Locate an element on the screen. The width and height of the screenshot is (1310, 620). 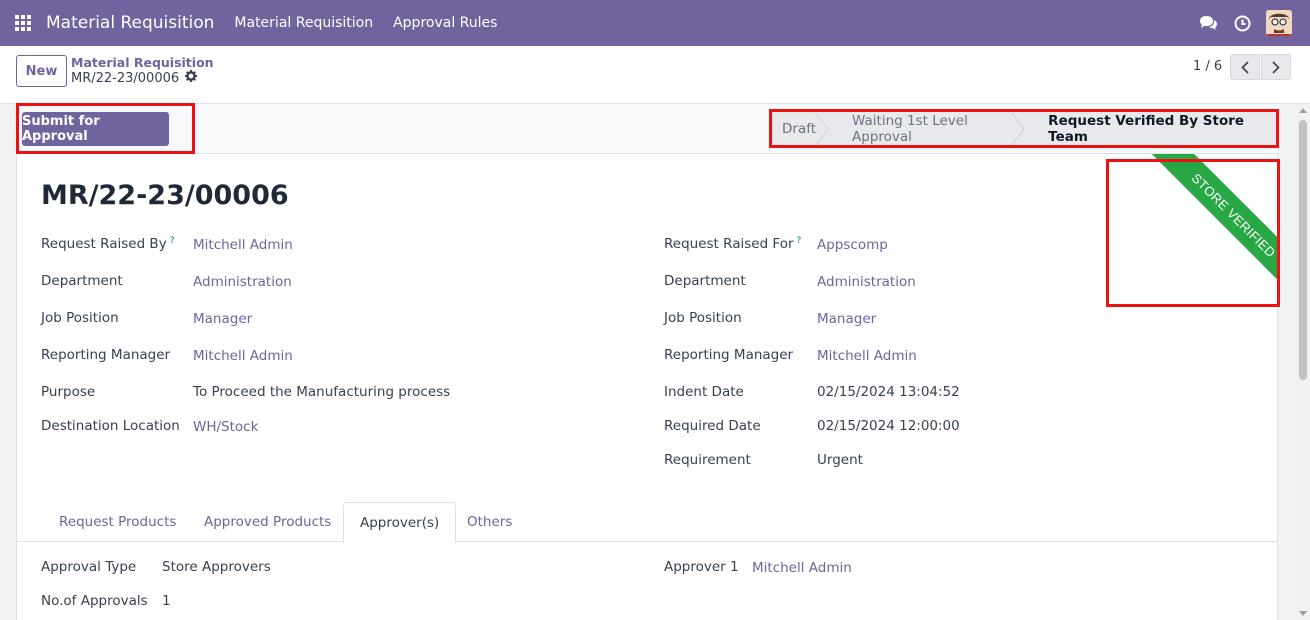
pager-previous-button is located at coordinates (1245, 67).